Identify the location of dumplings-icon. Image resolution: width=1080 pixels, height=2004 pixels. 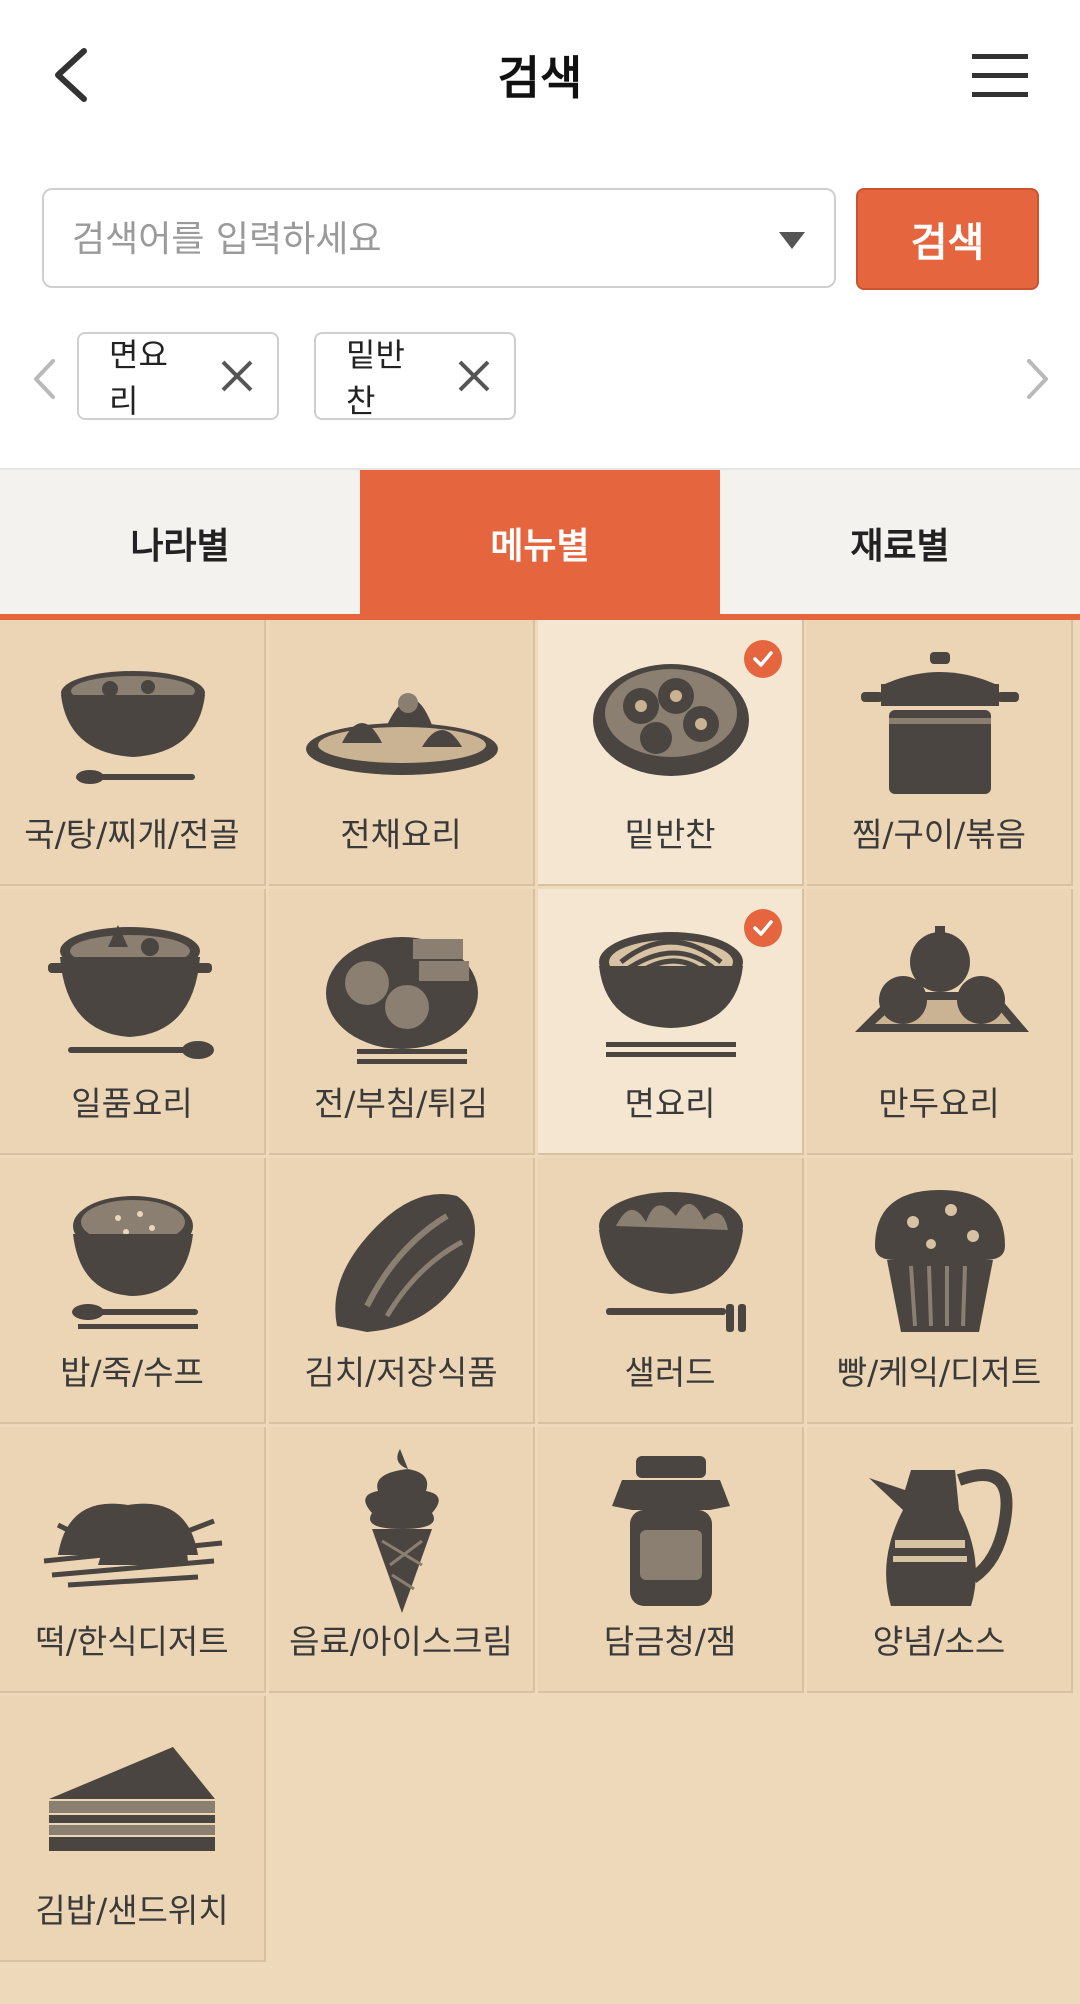
(940, 992).